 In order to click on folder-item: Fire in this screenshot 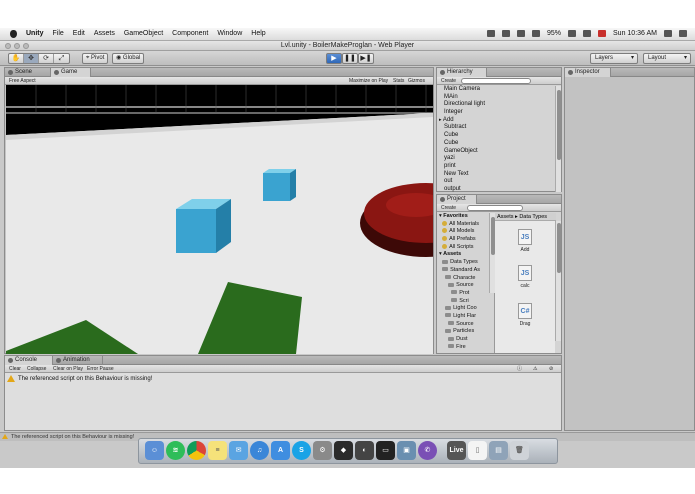, I will do `click(465, 348)`.